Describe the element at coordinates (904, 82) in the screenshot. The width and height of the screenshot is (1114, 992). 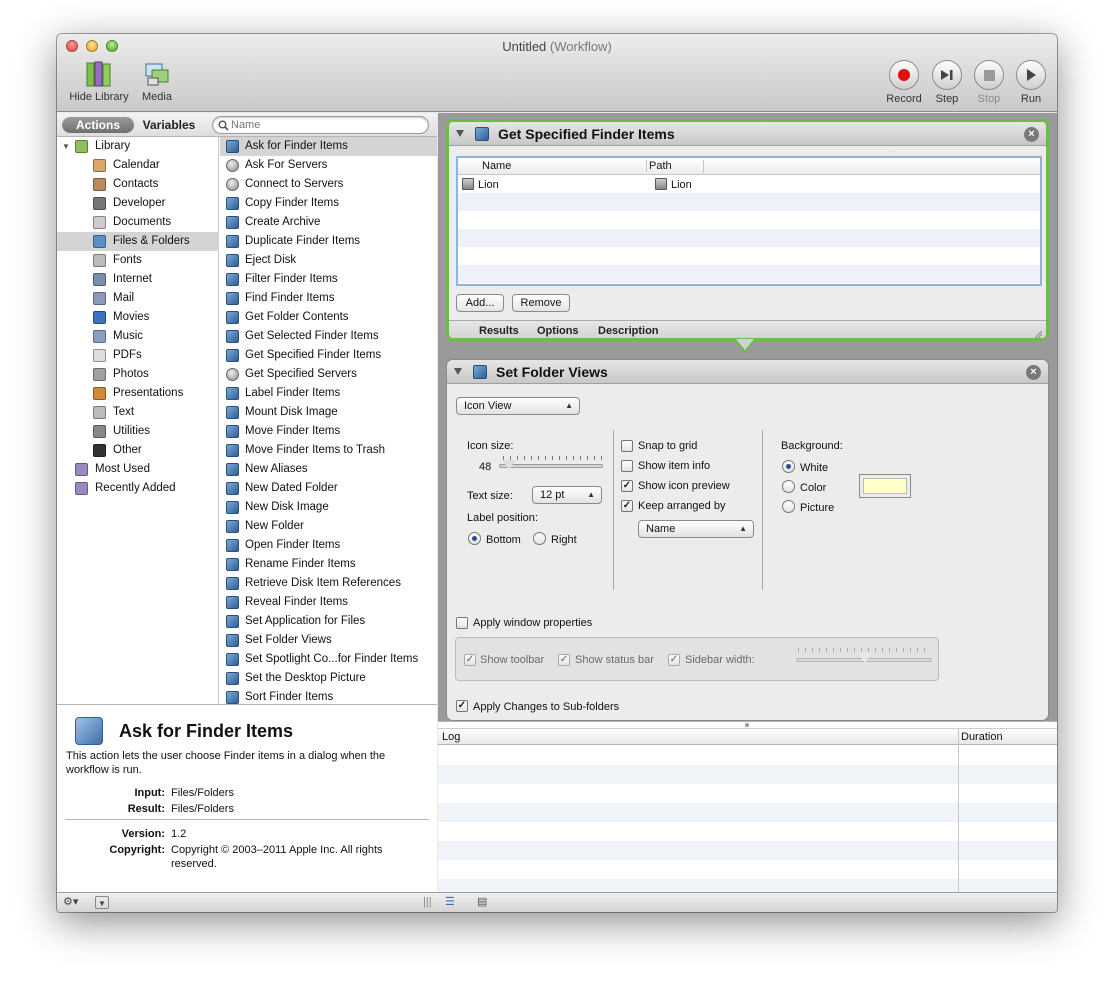
I see `record-button: Record` at that location.